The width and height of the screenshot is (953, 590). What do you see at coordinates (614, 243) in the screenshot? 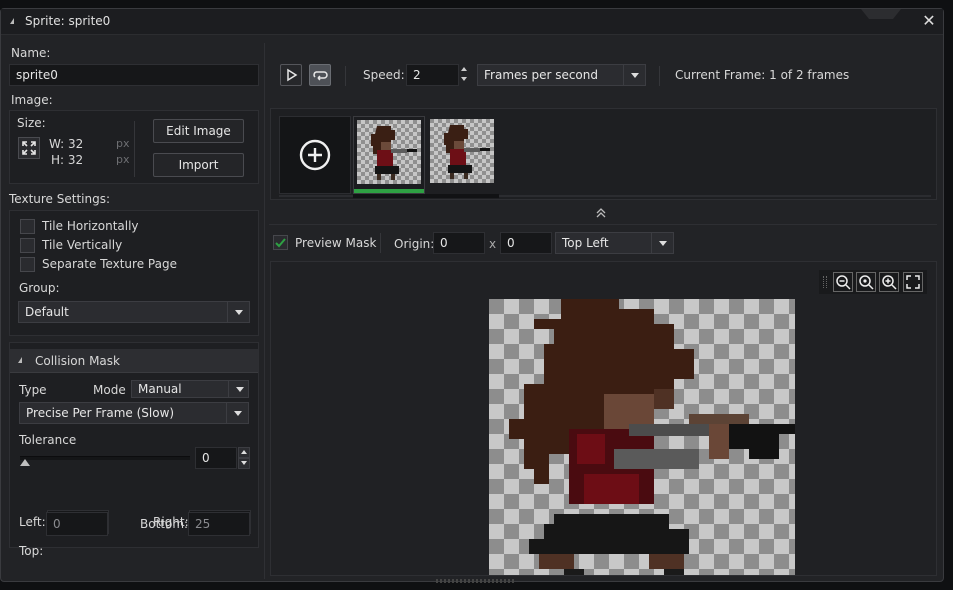
I see `origin-preset-dropdown: Top Left` at bounding box center [614, 243].